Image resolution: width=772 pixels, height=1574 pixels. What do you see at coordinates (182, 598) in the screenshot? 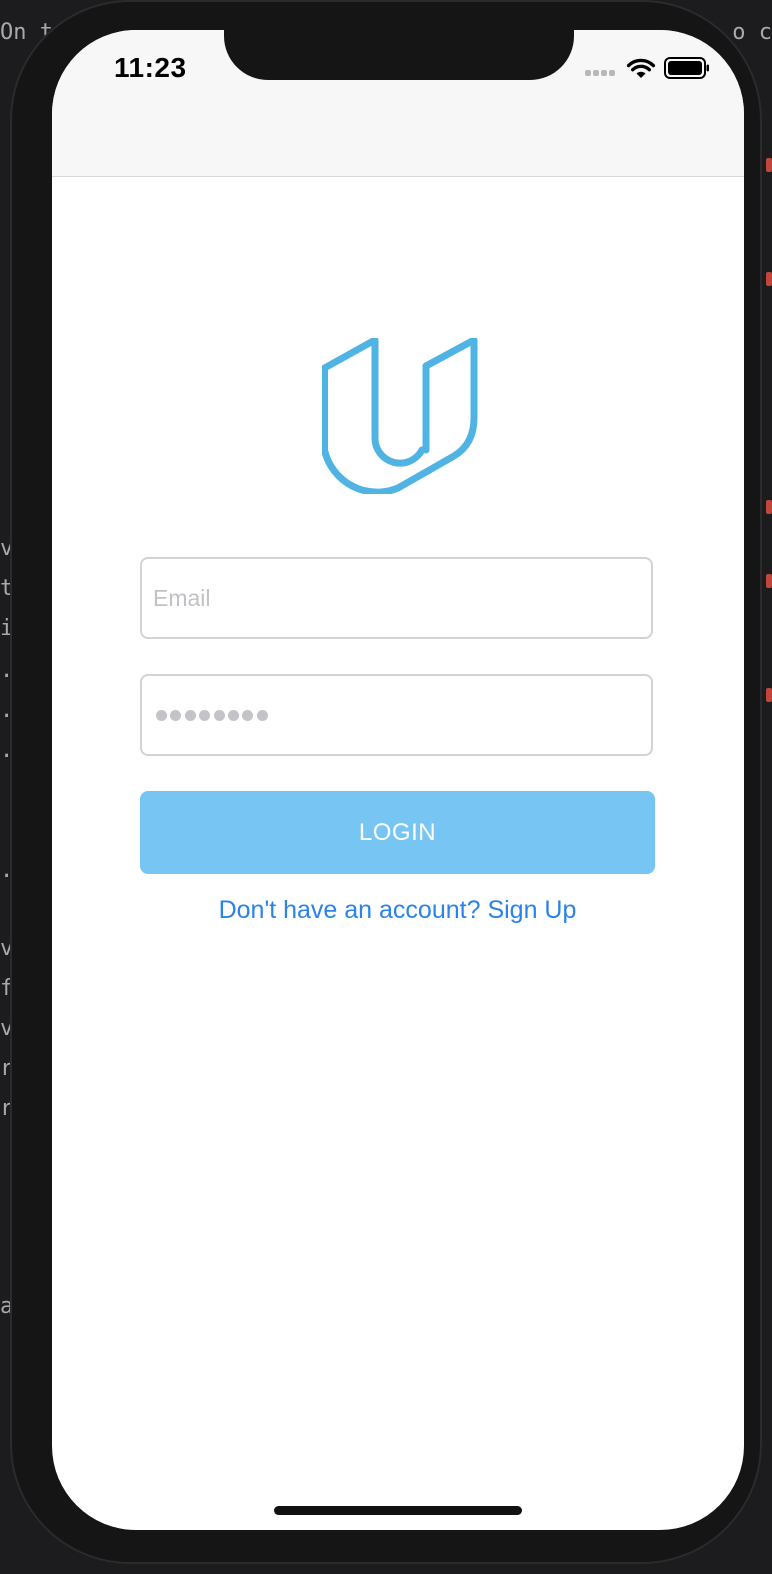
I see `email-placeholder: Email` at bounding box center [182, 598].